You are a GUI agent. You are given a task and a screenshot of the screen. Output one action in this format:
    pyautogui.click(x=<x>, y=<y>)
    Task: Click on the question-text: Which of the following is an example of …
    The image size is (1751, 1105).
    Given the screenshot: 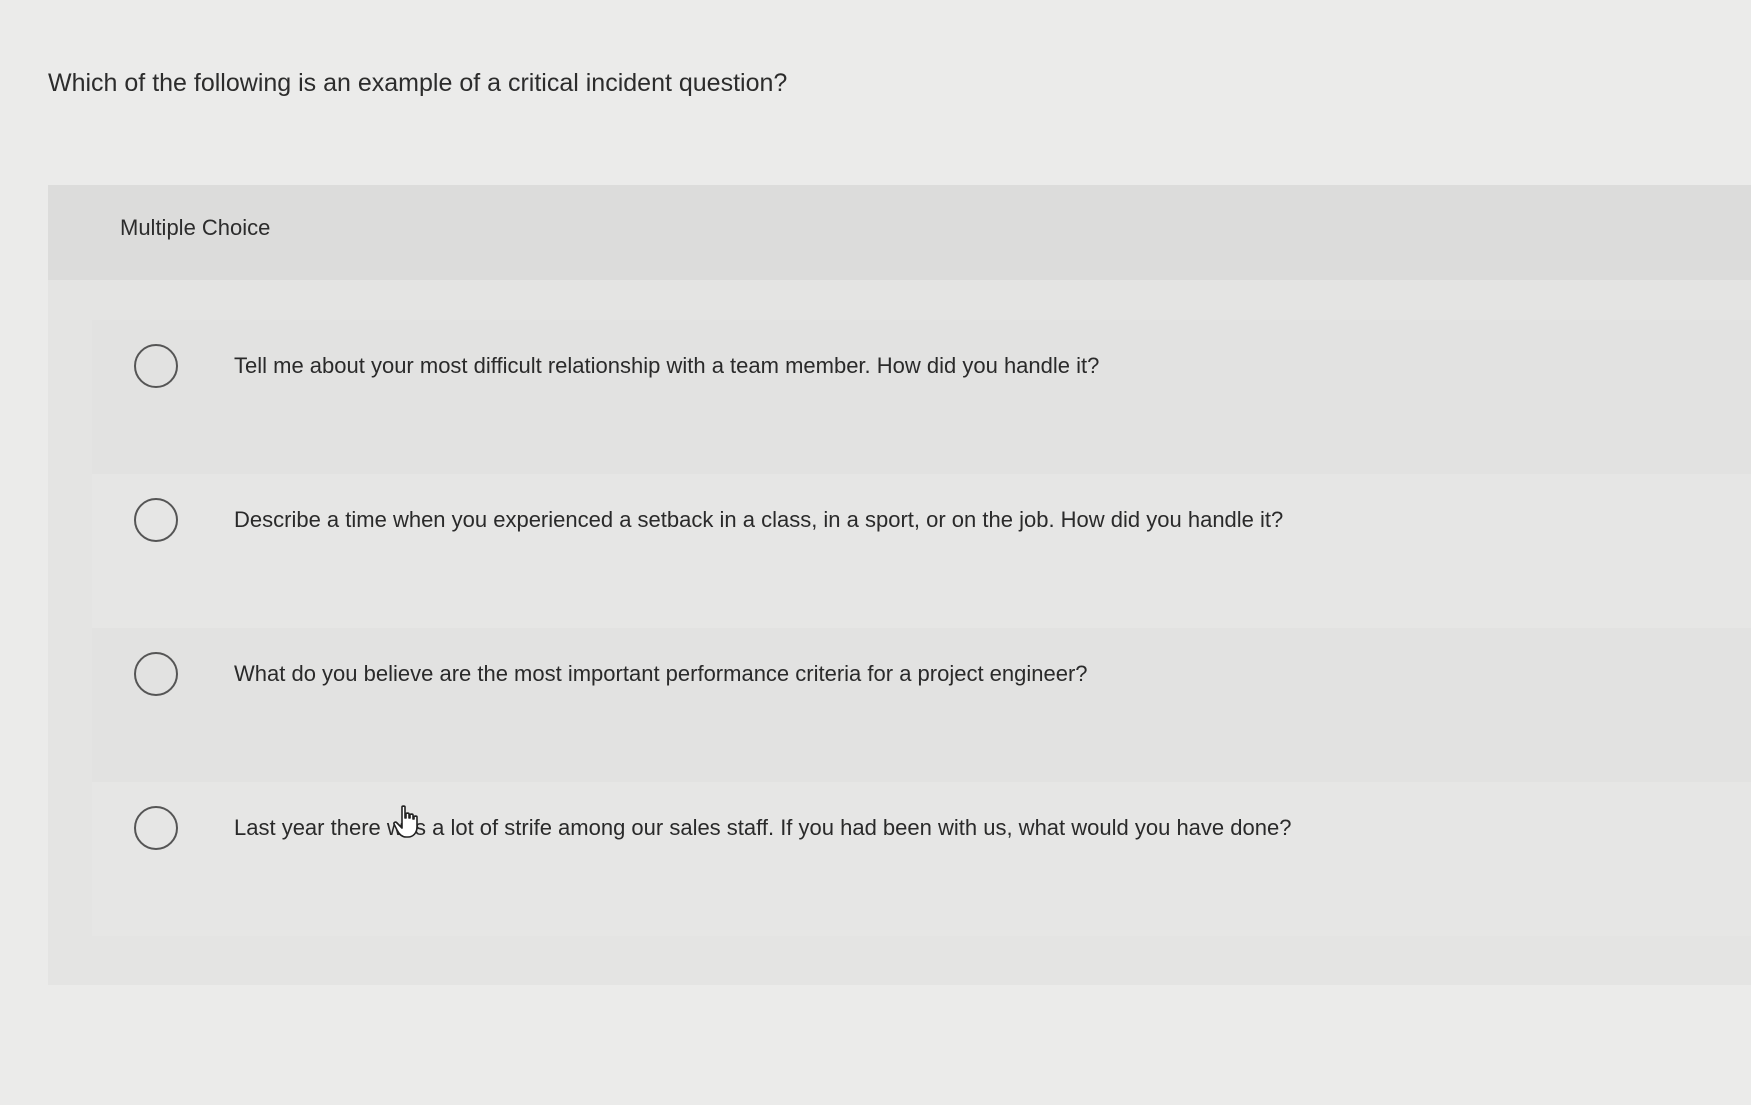 What is the action you would take?
    pyautogui.click(x=418, y=83)
    